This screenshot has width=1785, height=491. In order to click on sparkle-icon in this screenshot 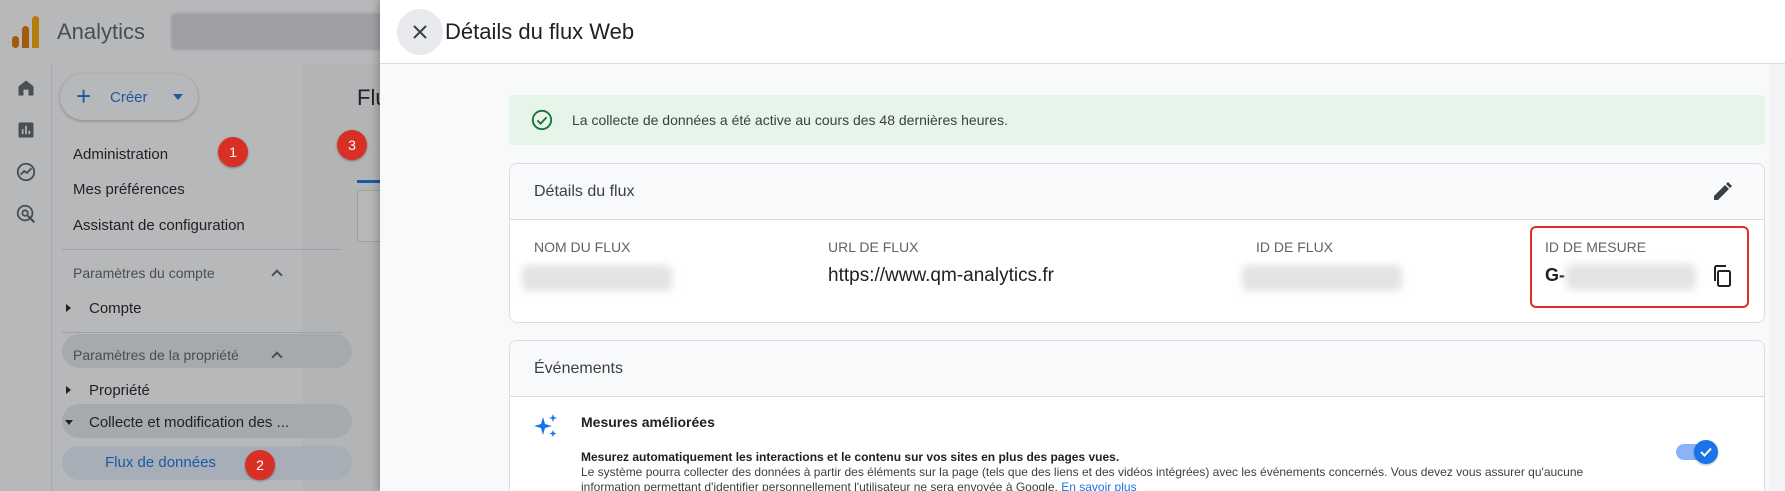, I will do `click(545, 425)`.